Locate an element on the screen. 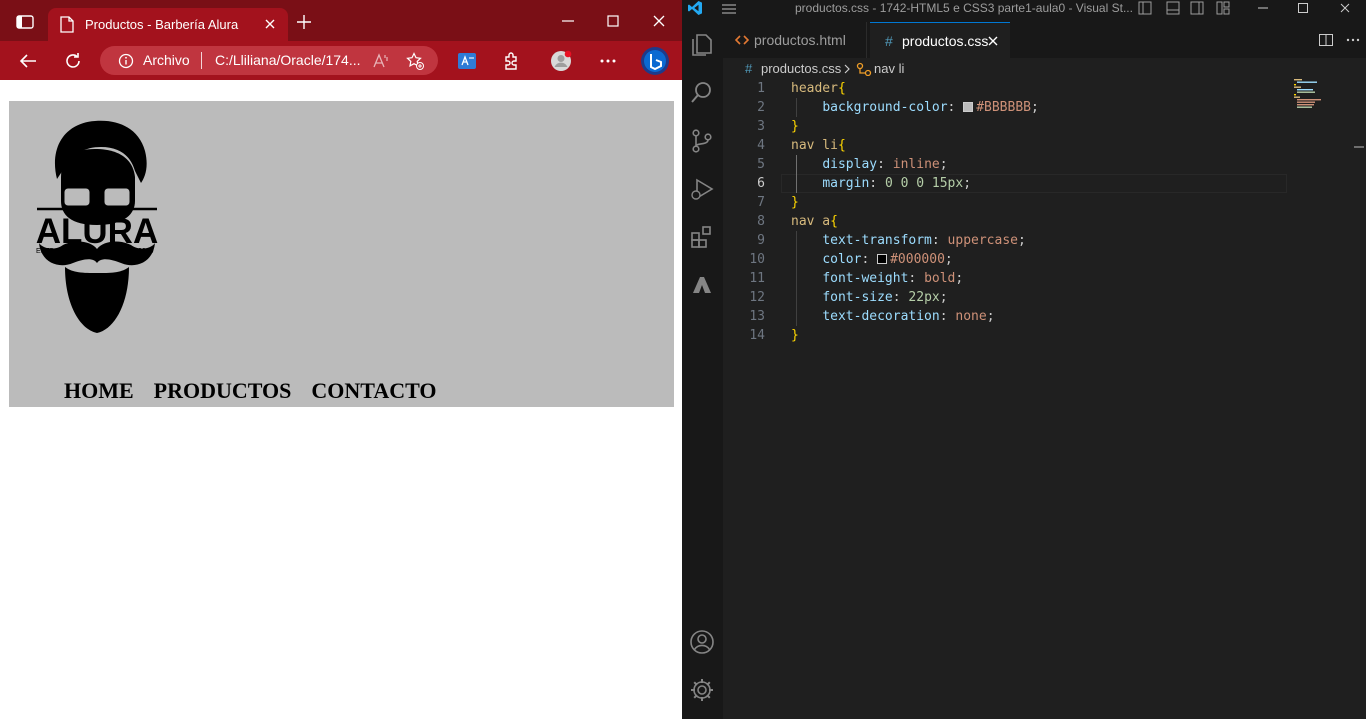  code-line: 9 text-transform: uppercase; is located at coordinates (1023, 240).